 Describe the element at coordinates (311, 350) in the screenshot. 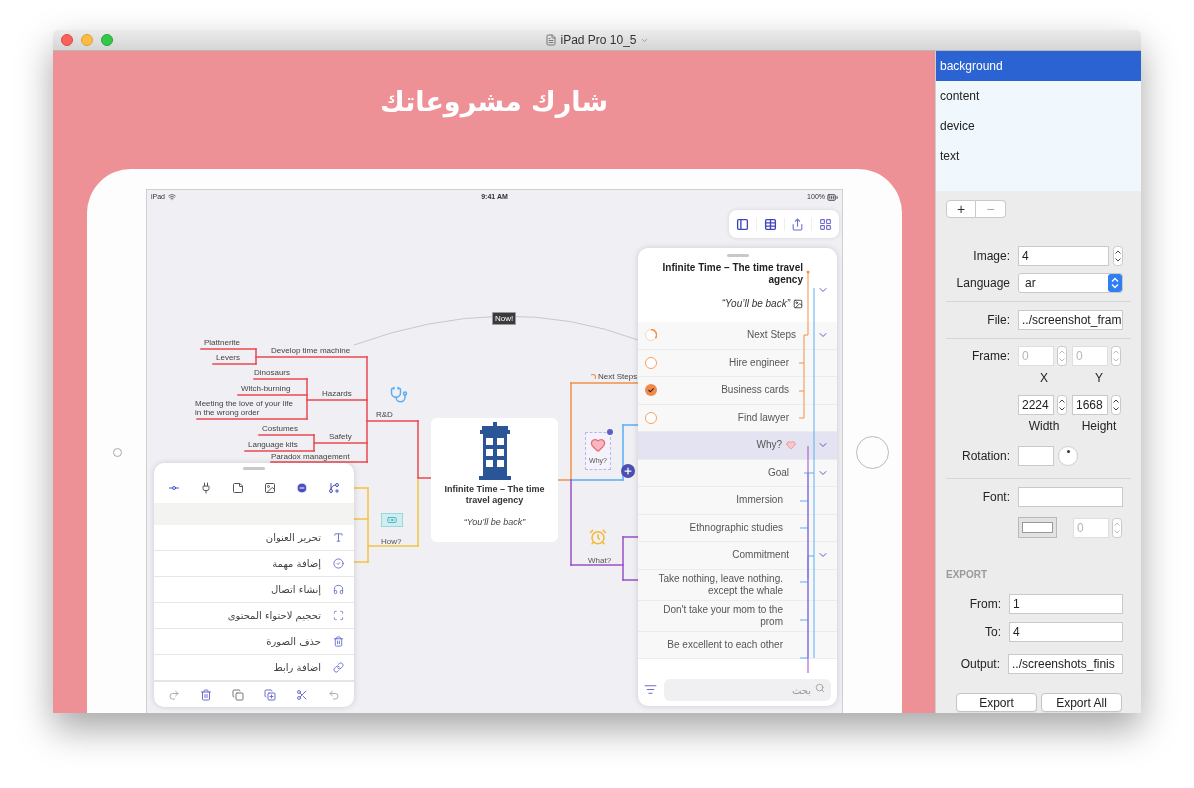

I see `topic-label: Develop time machine` at that location.